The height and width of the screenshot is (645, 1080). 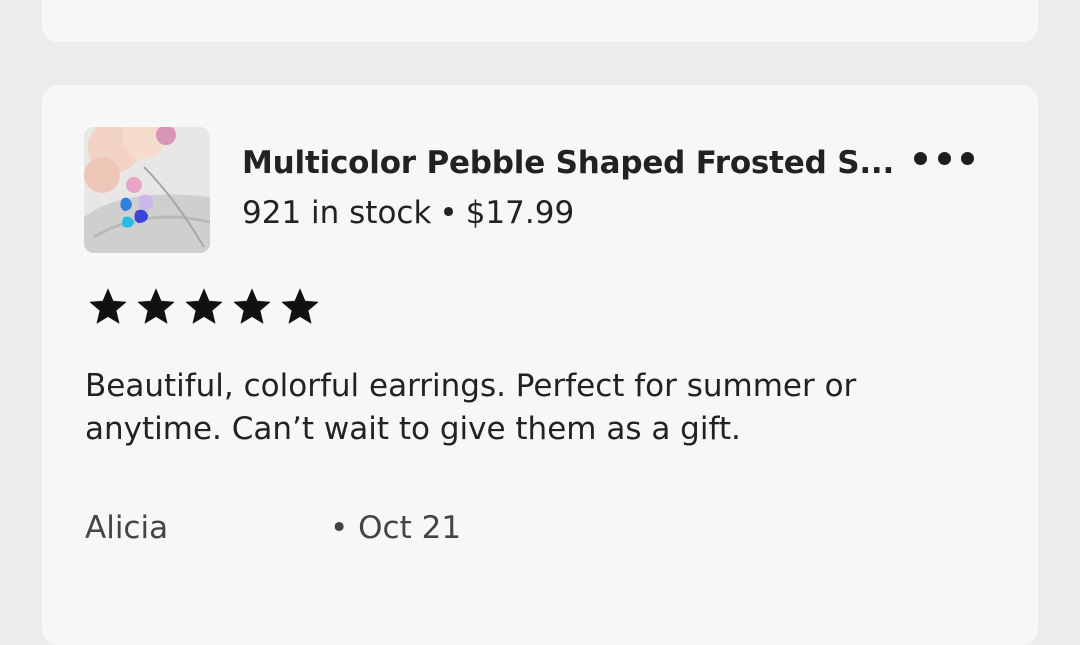 I want to click on stock-count: 921 in stock, so click(x=337, y=213).